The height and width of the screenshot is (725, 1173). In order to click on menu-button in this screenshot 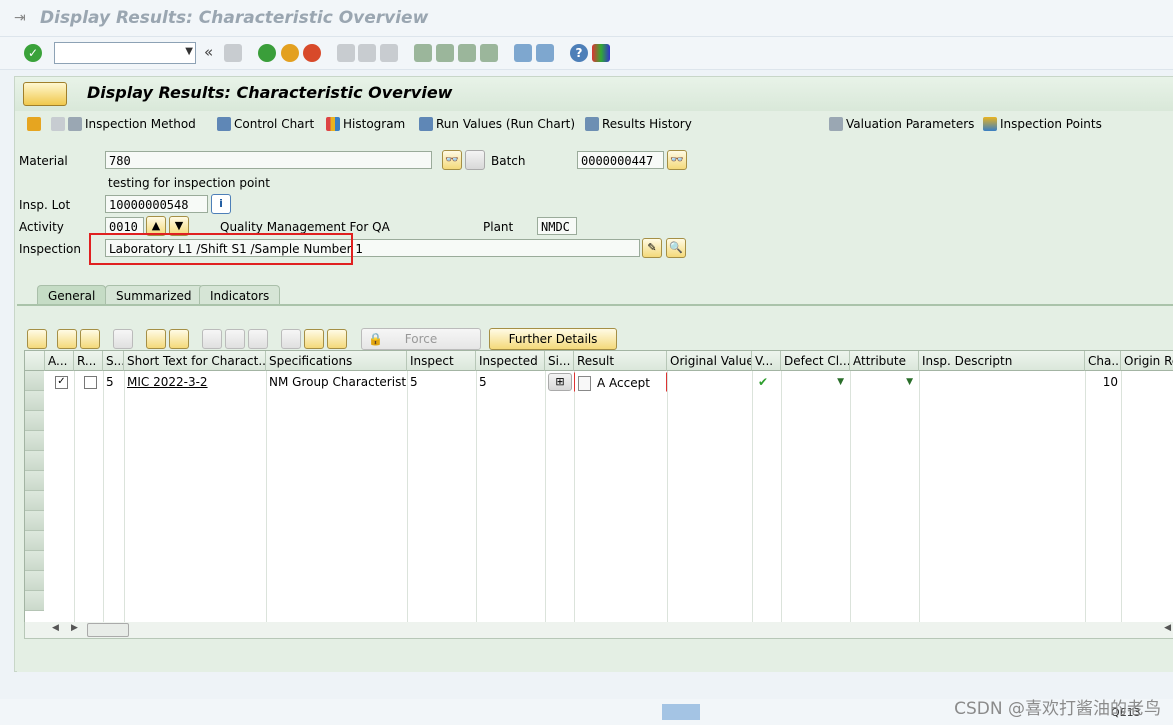, I will do `click(45, 94)`.